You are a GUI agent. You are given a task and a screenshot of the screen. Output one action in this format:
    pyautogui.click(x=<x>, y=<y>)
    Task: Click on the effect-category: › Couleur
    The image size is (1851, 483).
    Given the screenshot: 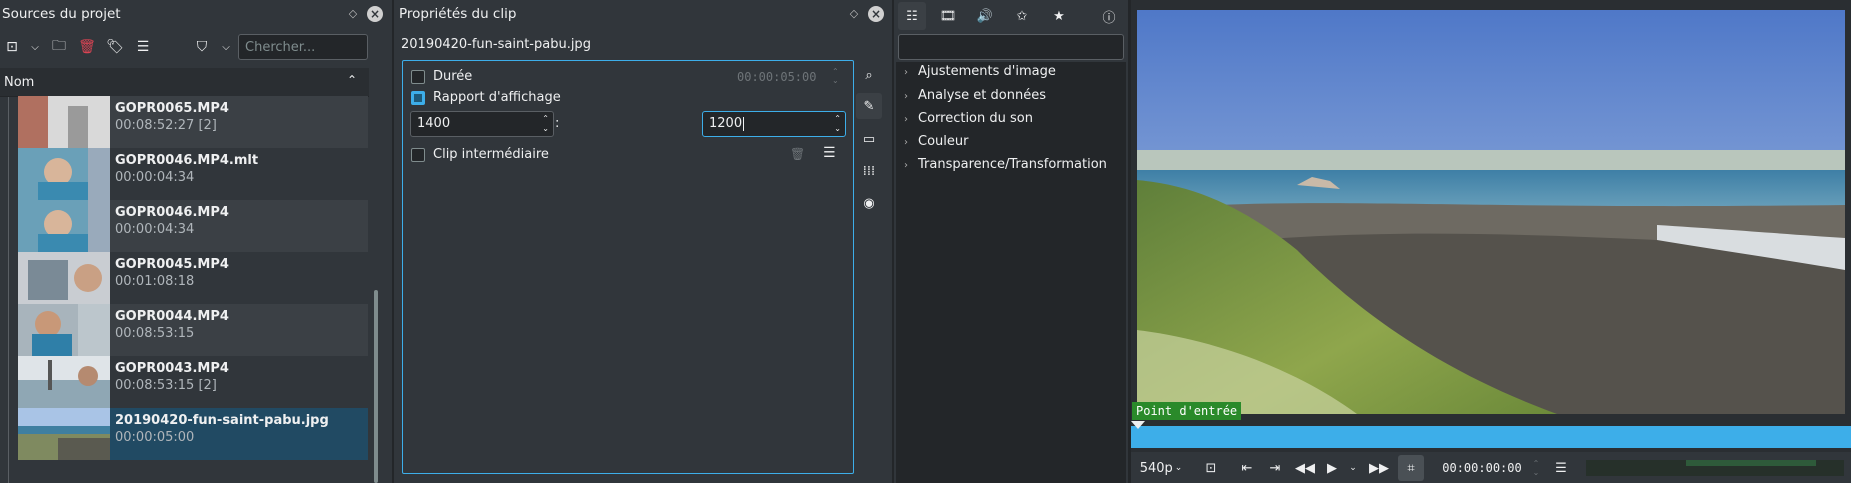 What is the action you would take?
    pyautogui.click(x=936, y=141)
    